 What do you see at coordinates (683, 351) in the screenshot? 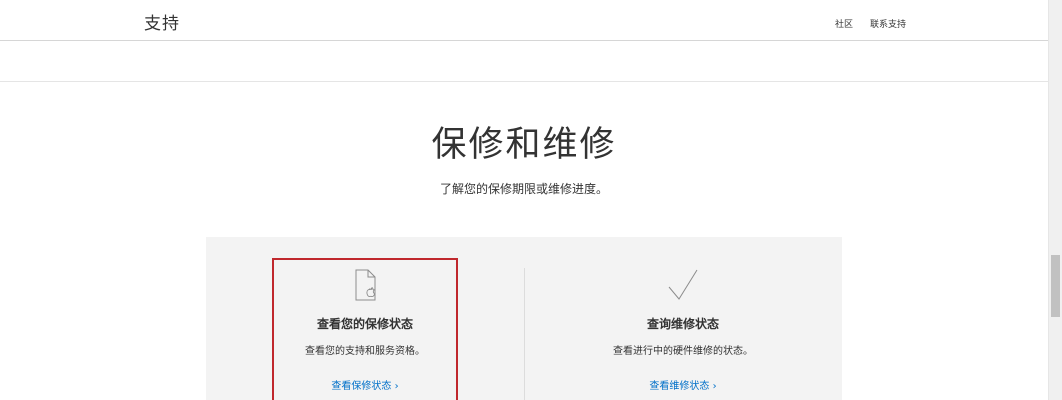
I see `card-description: 查看进行中的硬件维修的状态。` at bounding box center [683, 351].